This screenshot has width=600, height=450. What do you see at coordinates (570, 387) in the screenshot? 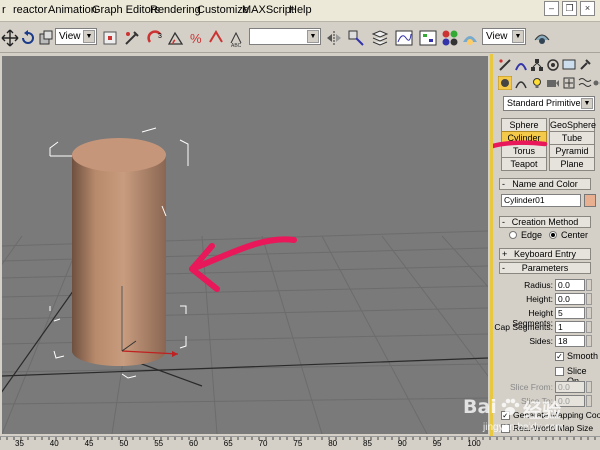
I see `slice-from-field: 0.0` at bounding box center [570, 387].